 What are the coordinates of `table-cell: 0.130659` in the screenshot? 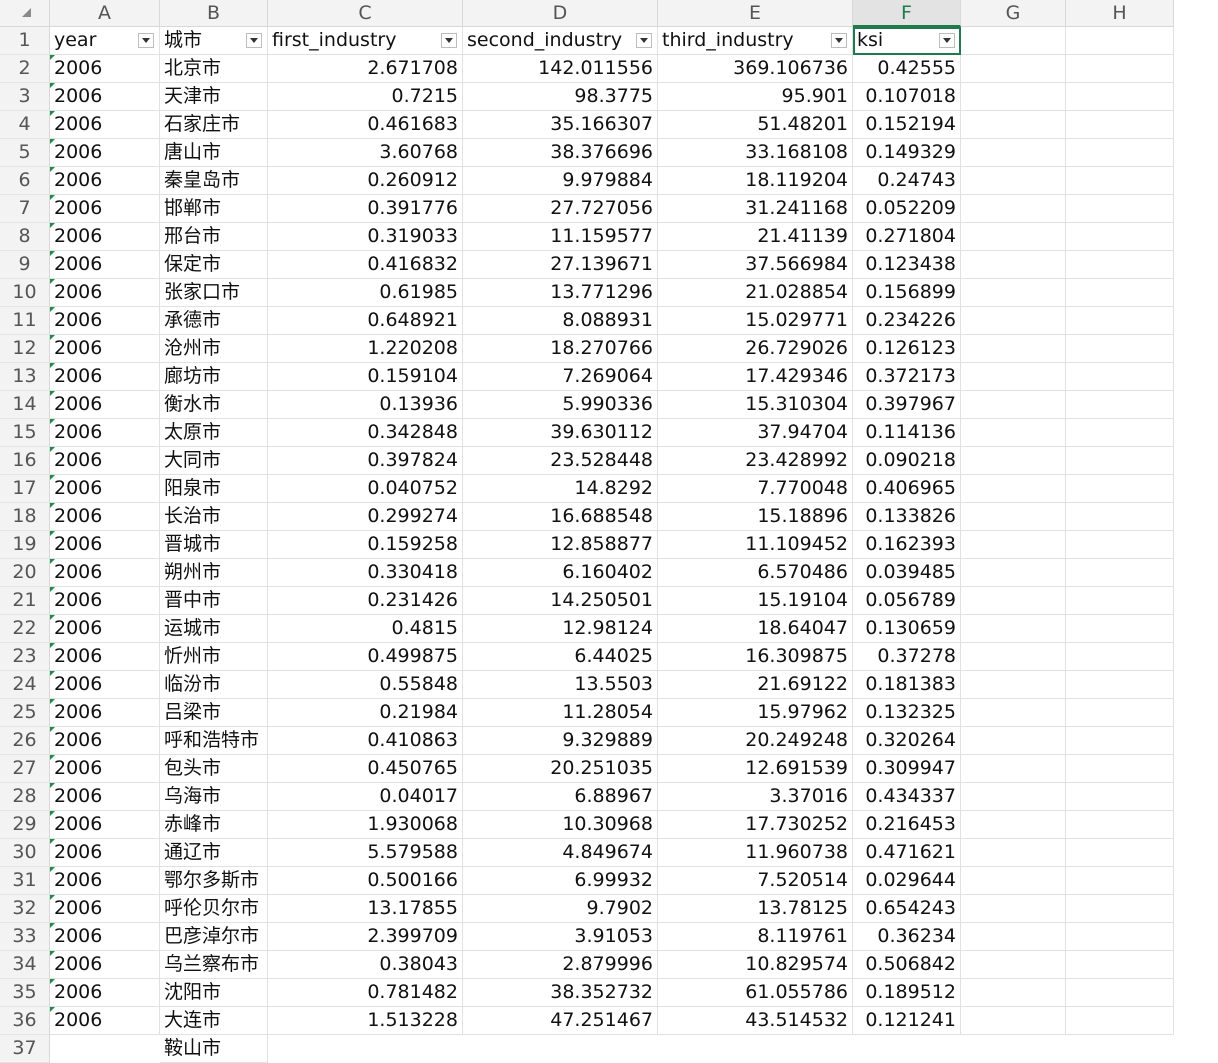 It's located at (907, 629).